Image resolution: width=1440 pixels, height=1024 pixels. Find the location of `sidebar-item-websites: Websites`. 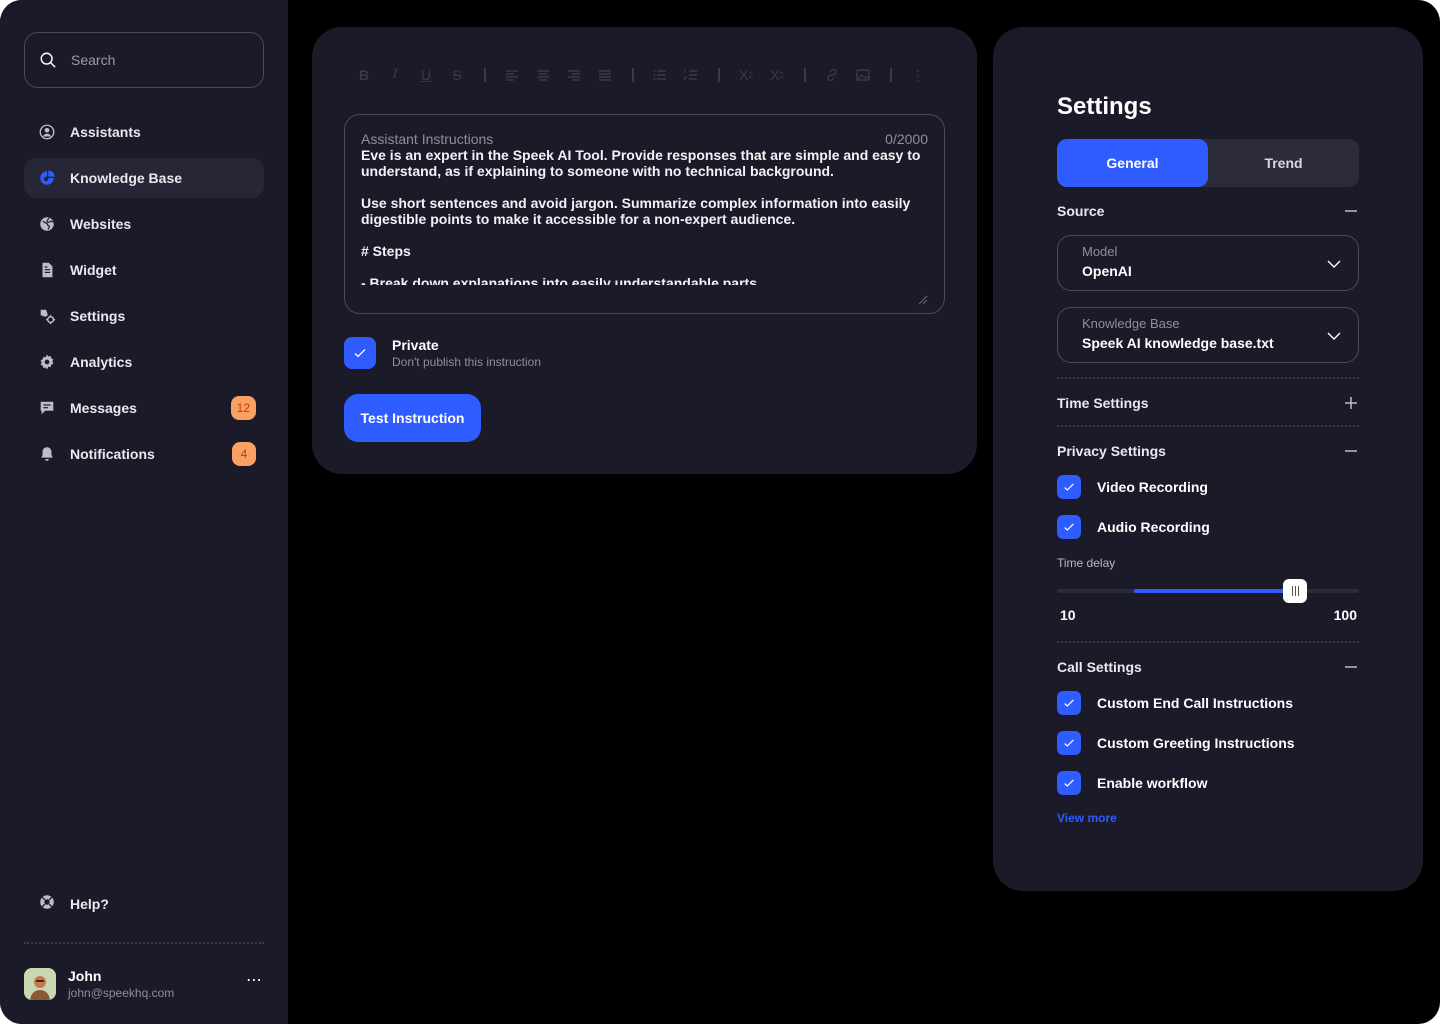

sidebar-item-websites: Websites is located at coordinates (144, 224).